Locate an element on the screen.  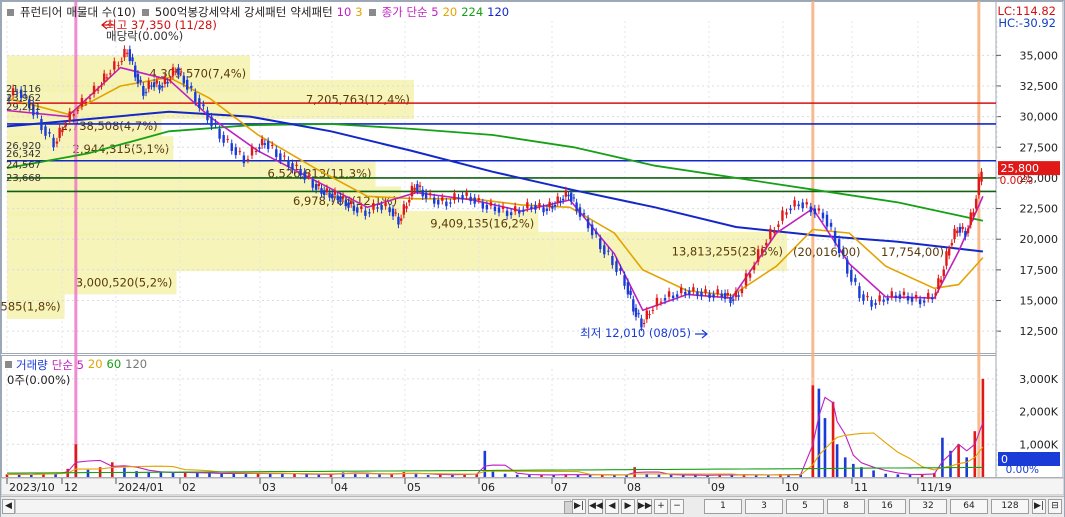
volume-tick-label: 3,000K is located at coordinates (1038, 379).